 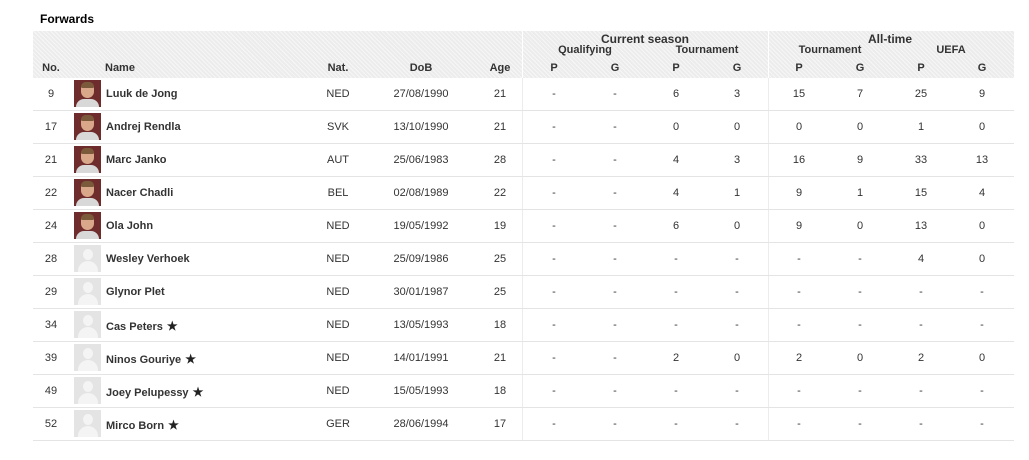 I want to click on header-nat: Nat., so click(x=338, y=68).